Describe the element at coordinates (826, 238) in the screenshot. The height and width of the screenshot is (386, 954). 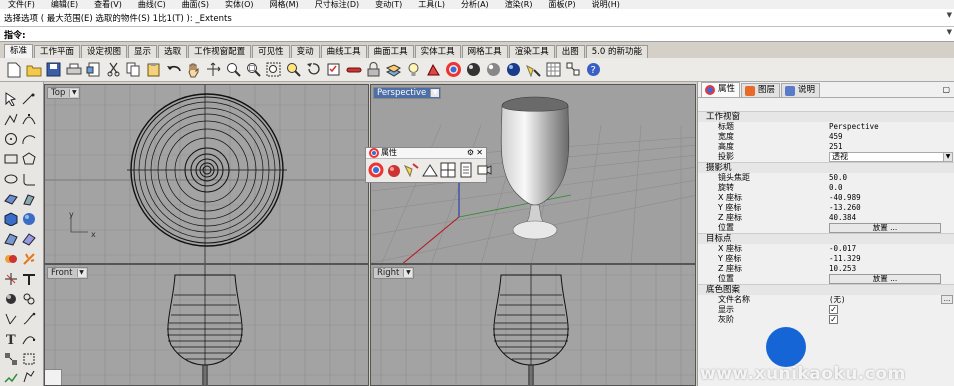
I see `section-target: 目标点` at that location.